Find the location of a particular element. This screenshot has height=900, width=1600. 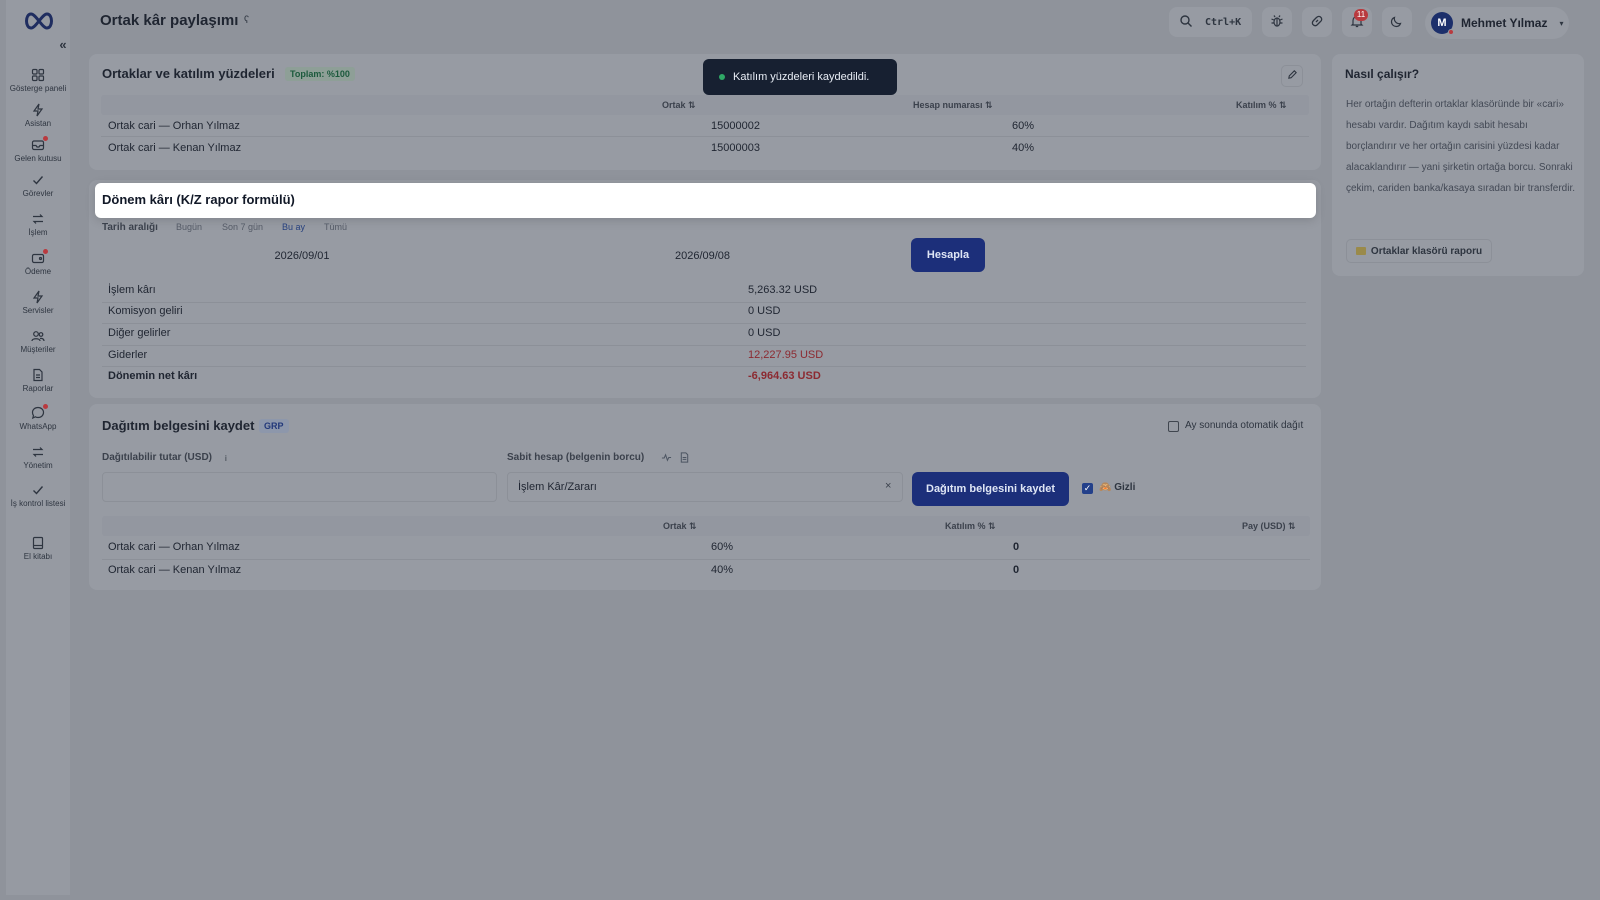

title-info-icon: ʕ is located at coordinates (246, 20).